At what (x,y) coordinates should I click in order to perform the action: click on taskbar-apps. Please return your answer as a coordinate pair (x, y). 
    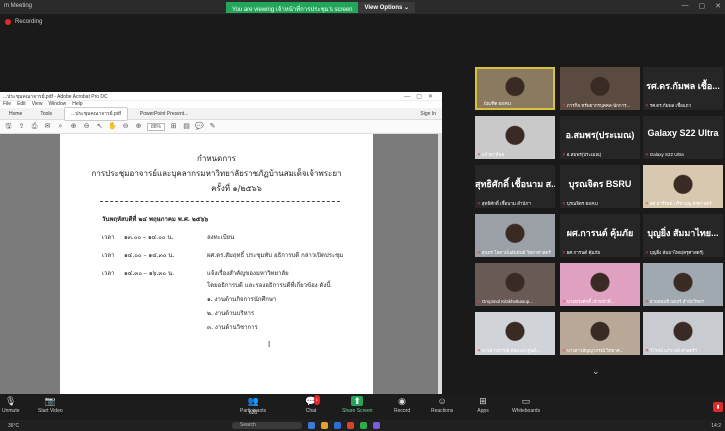
    Looking at the image, I should click on (344, 425).